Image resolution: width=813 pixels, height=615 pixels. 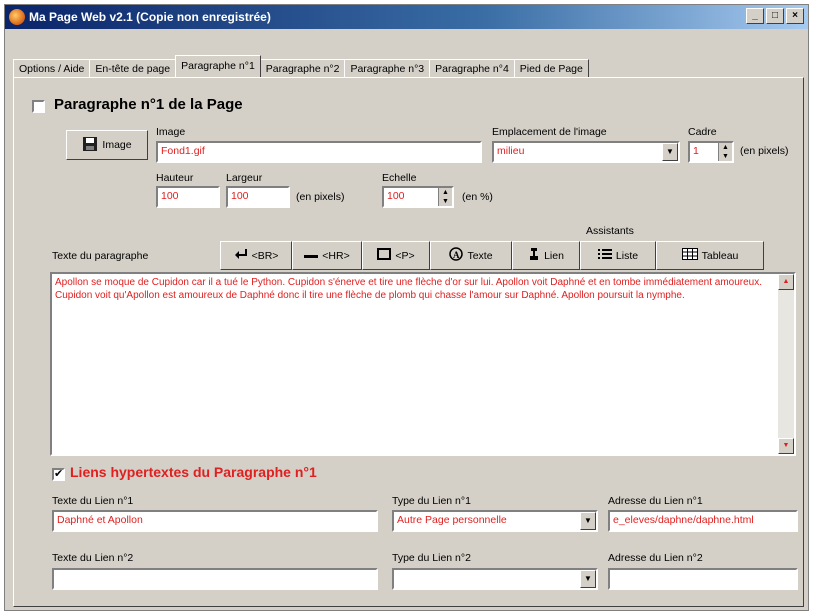 I want to click on link2-type-select: ▼, so click(x=495, y=579).